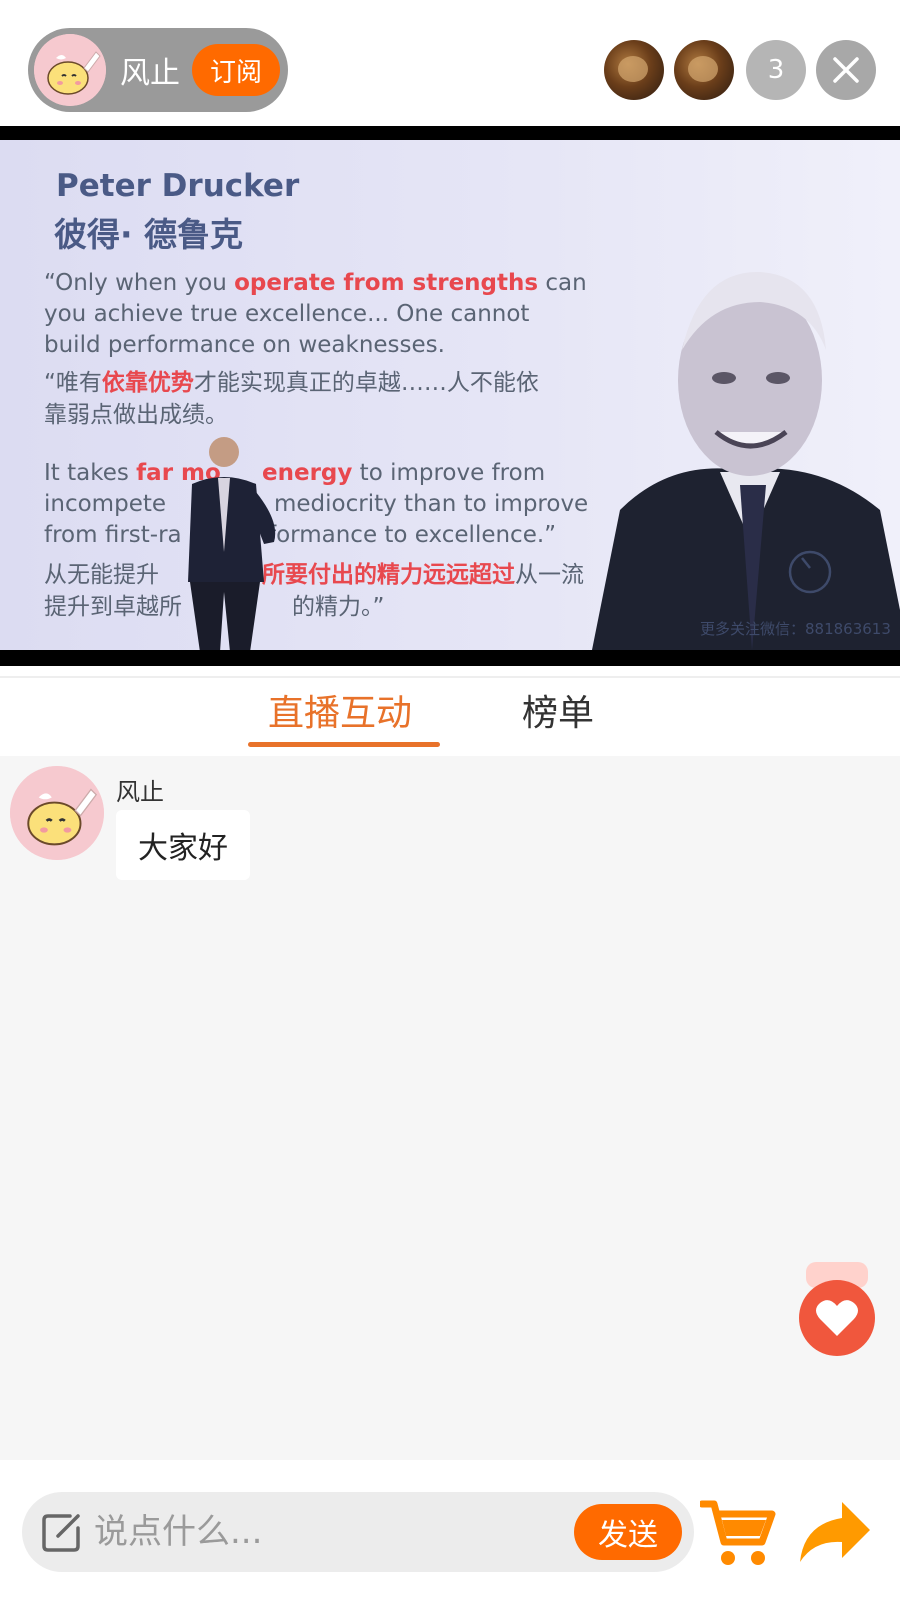 This screenshot has height=1600, width=900. What do you see at coordinates (334, 1532) in the screenshot?
I see `comment-input` at bounding box center [334, 1532].